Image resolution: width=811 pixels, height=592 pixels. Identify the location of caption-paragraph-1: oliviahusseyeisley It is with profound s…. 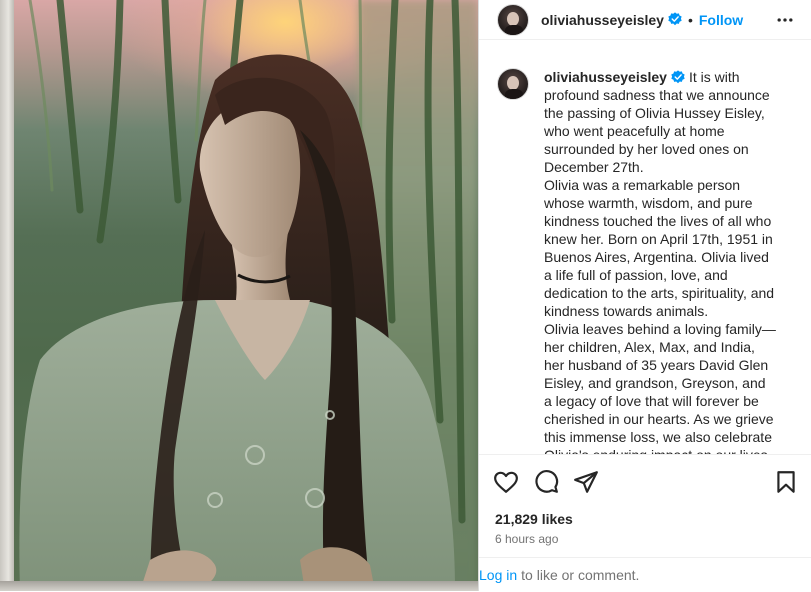
(660, 122).